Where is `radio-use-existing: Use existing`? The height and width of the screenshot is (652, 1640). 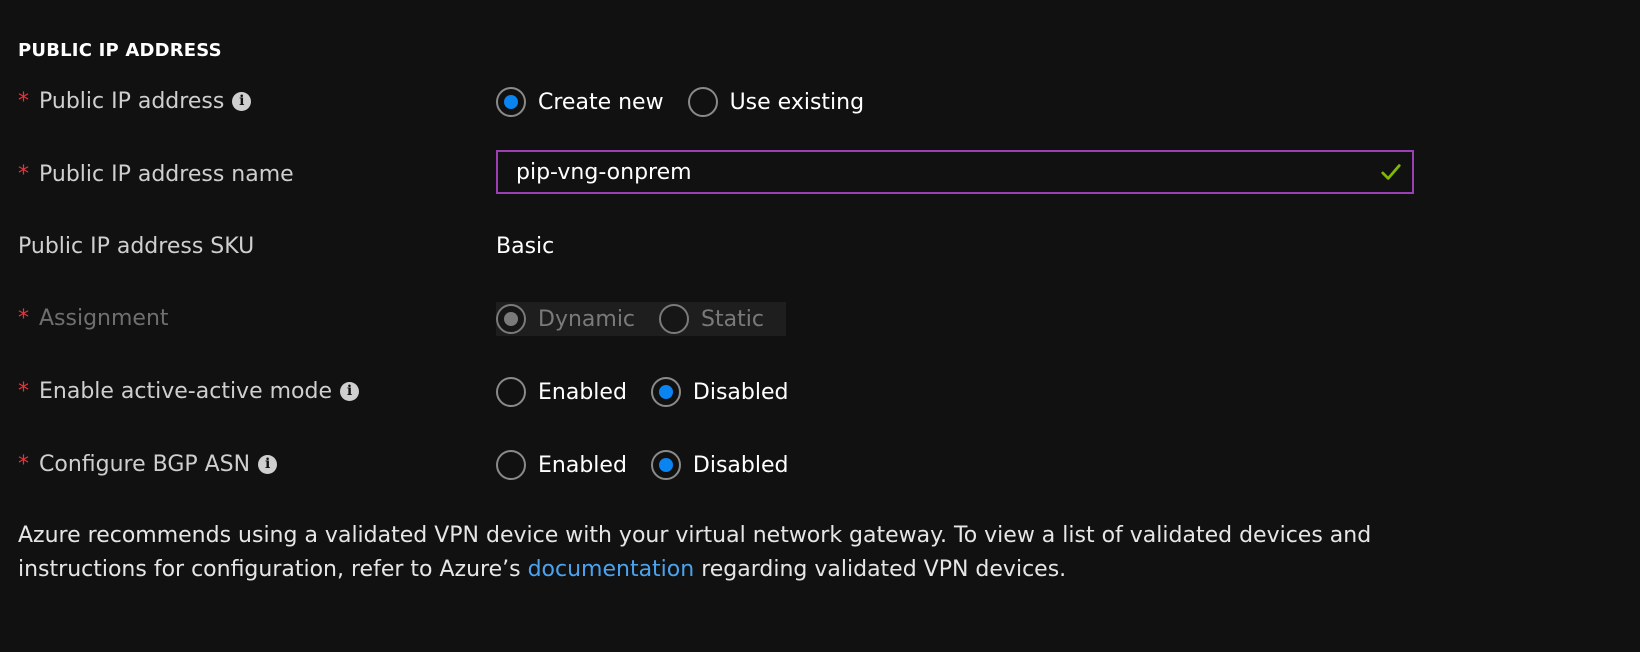
radio-use-existing: Use existing is located at coordinates (776, 102).